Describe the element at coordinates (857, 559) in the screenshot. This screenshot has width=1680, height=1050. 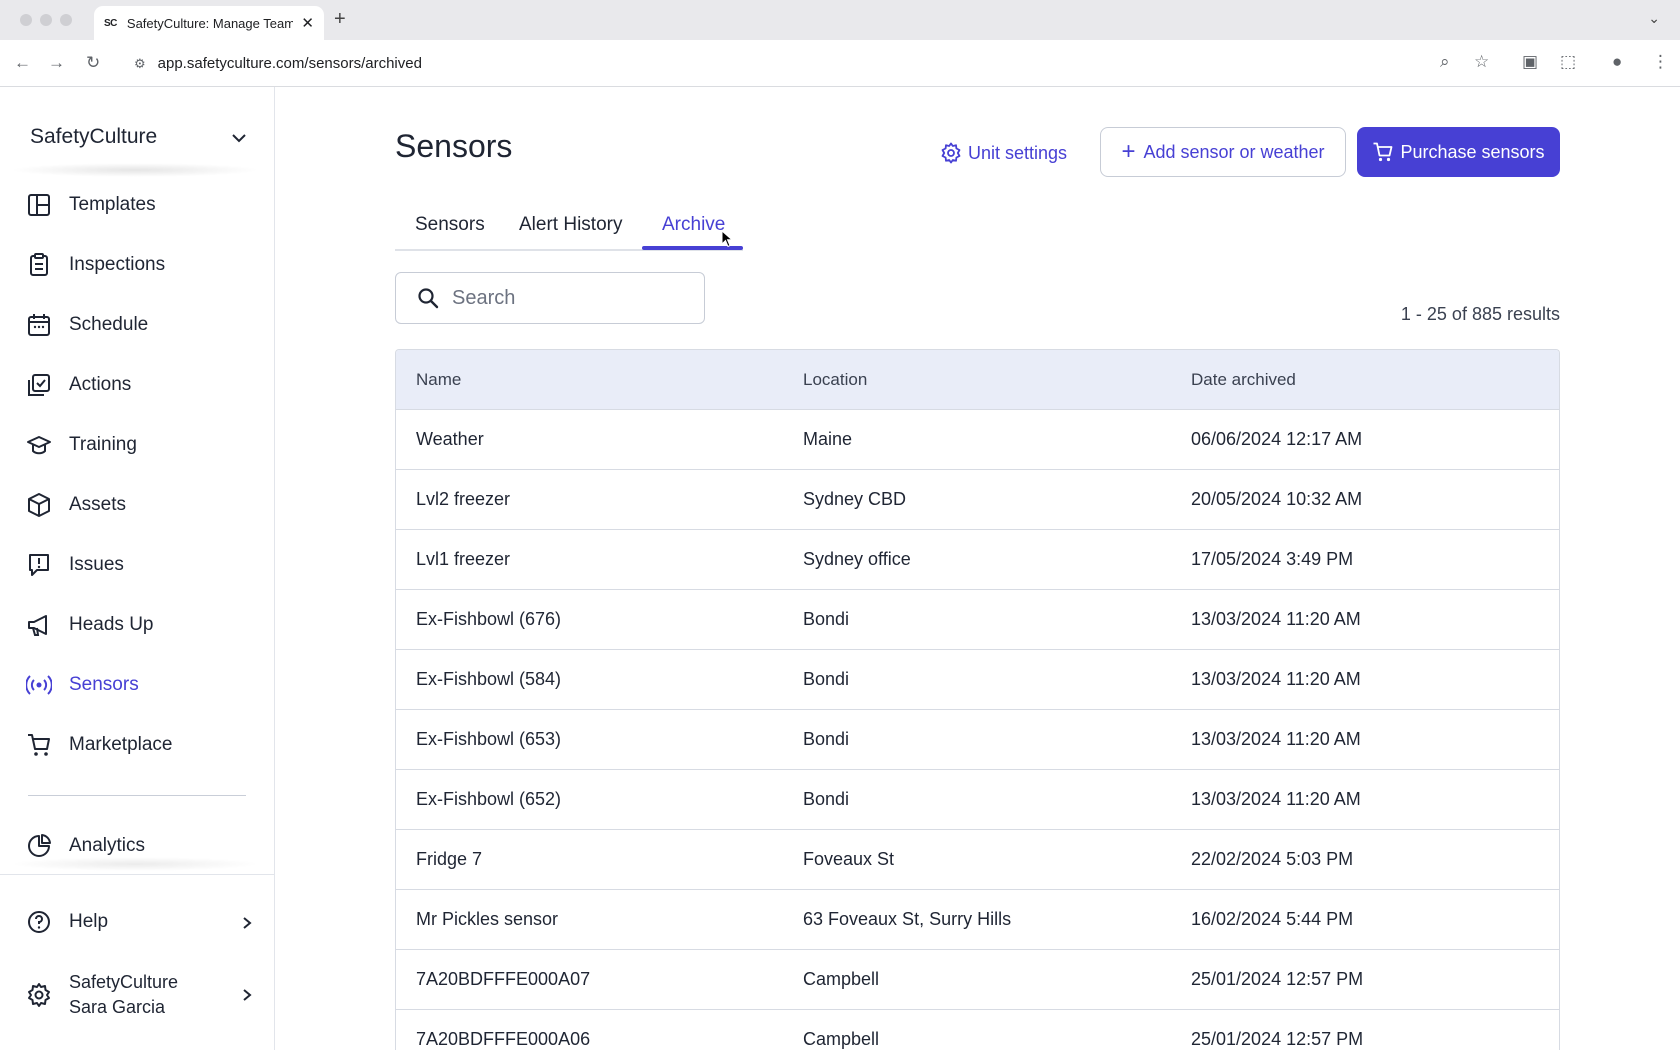
I see `cell-location: Sydney office` at that location.